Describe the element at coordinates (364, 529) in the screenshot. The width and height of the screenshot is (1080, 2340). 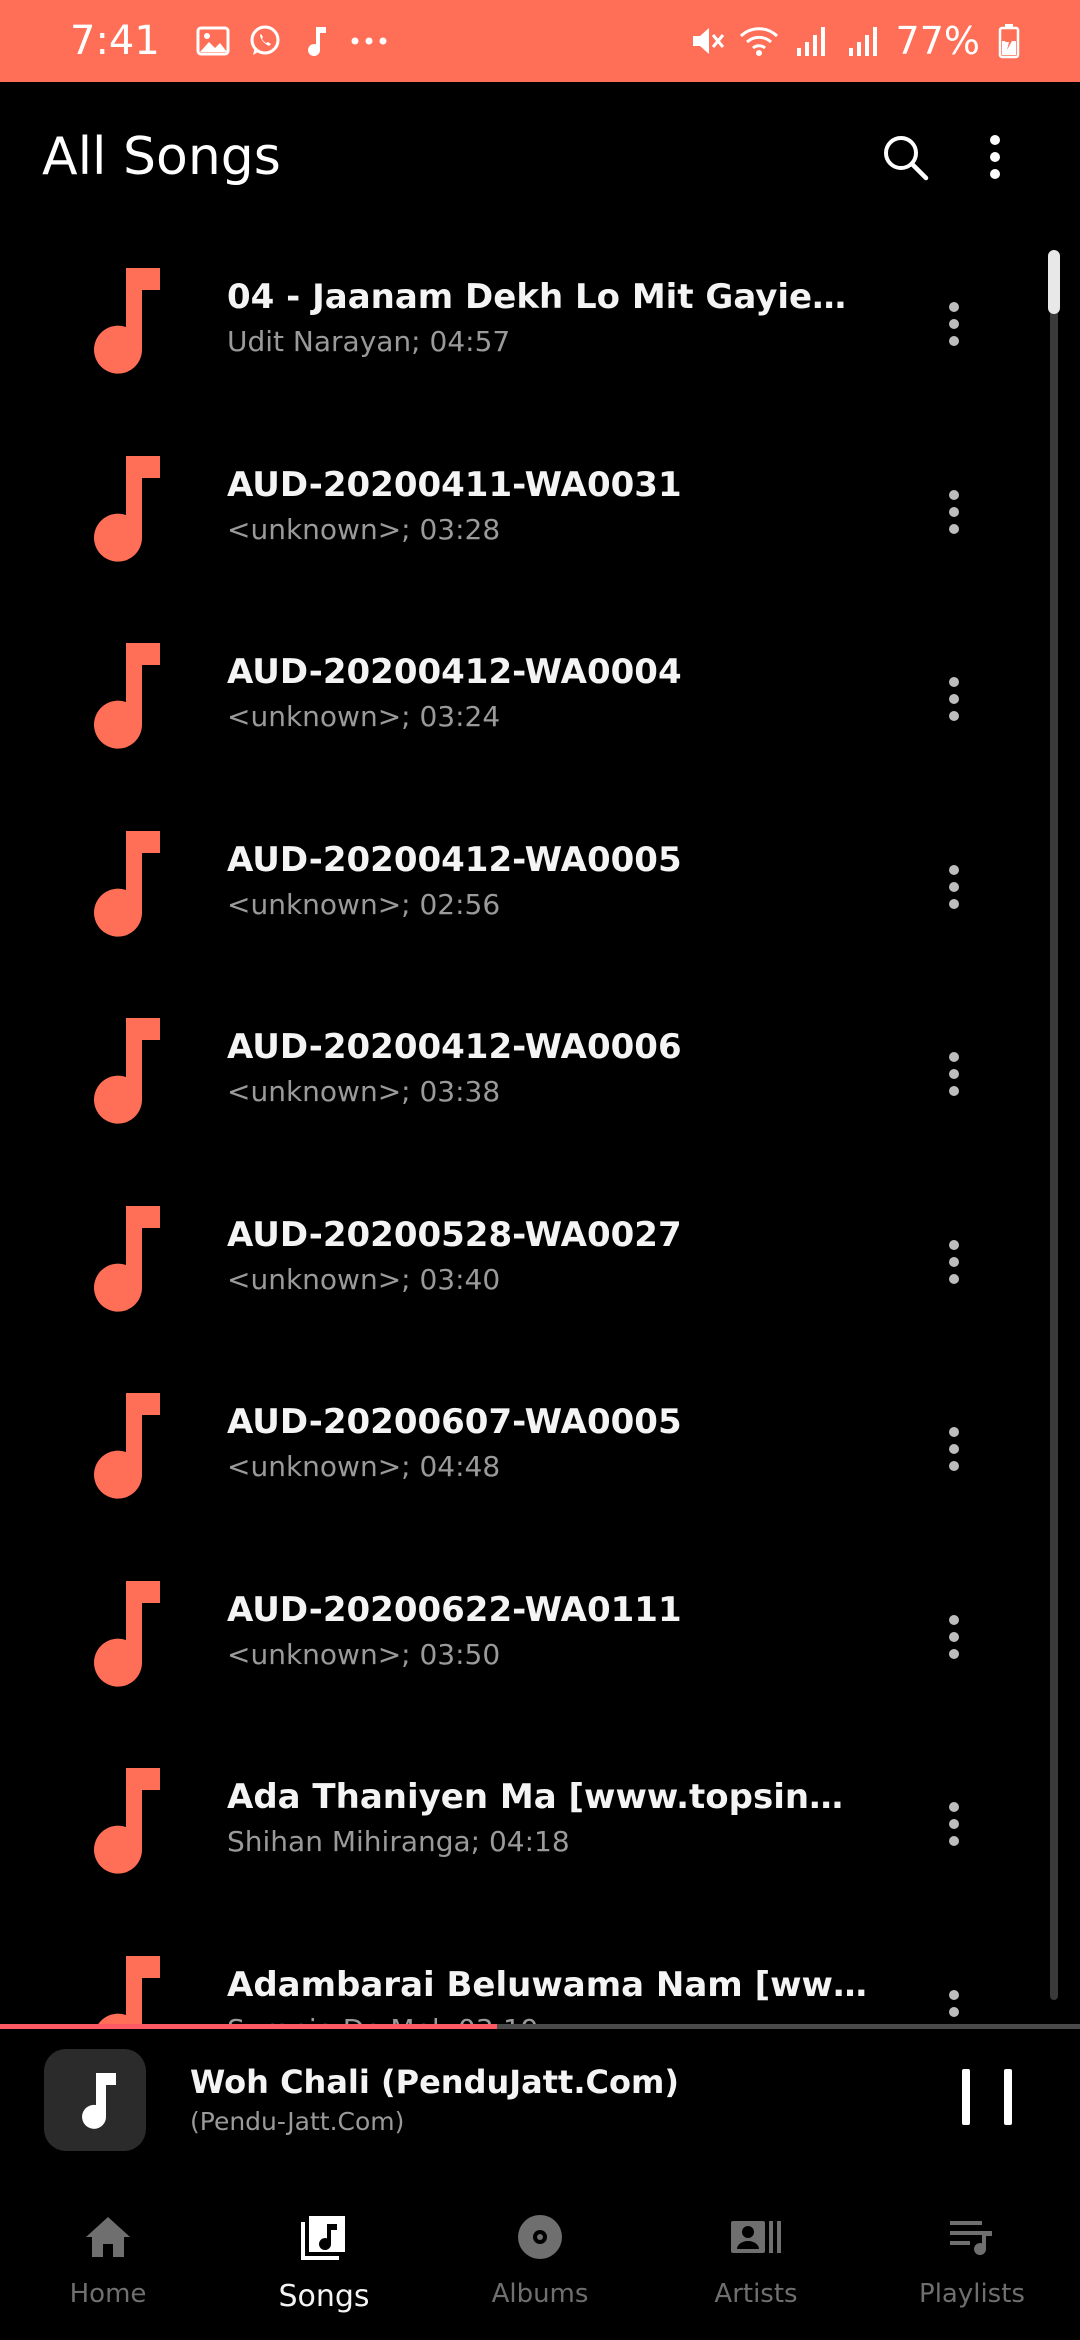
I see `song-artist-duration: <unknown>; 03:28` at that location.